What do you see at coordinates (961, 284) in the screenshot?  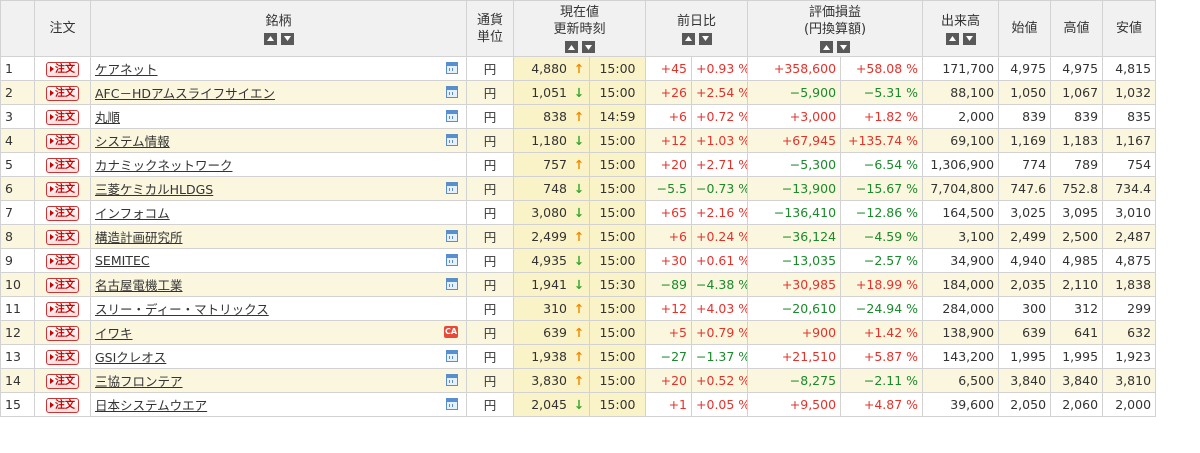 I see `volume-cell: 184,000` at bounding box center [961, 284].